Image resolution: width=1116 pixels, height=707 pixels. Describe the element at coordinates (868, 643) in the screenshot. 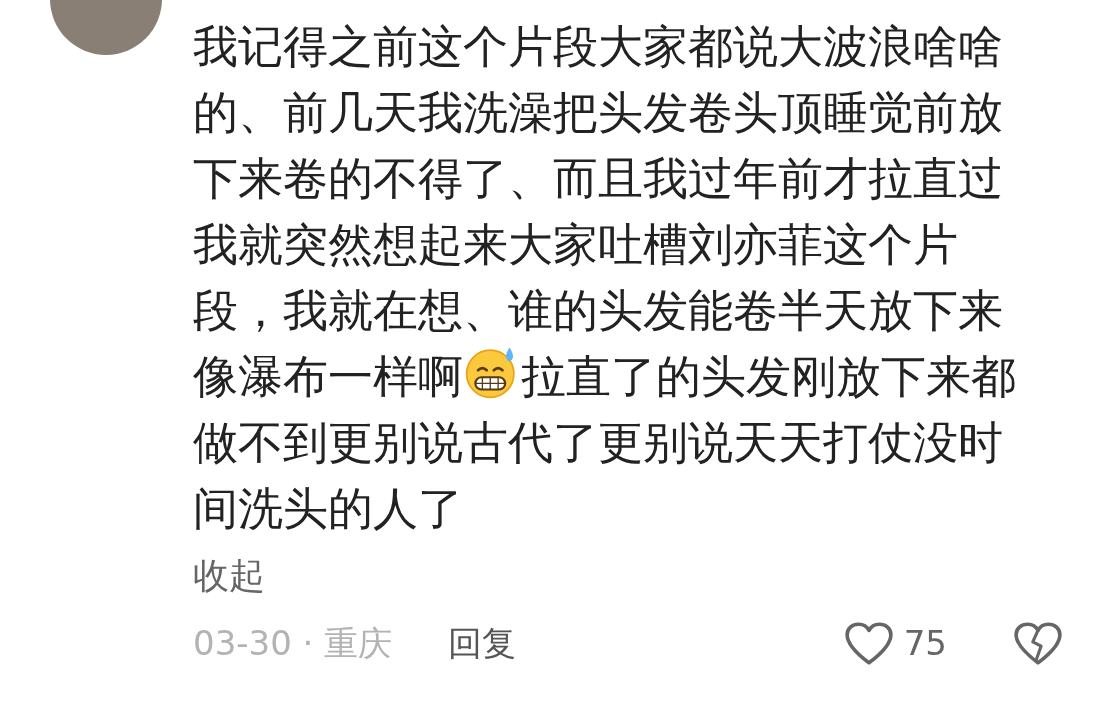

I see `heart-icon` at that location.